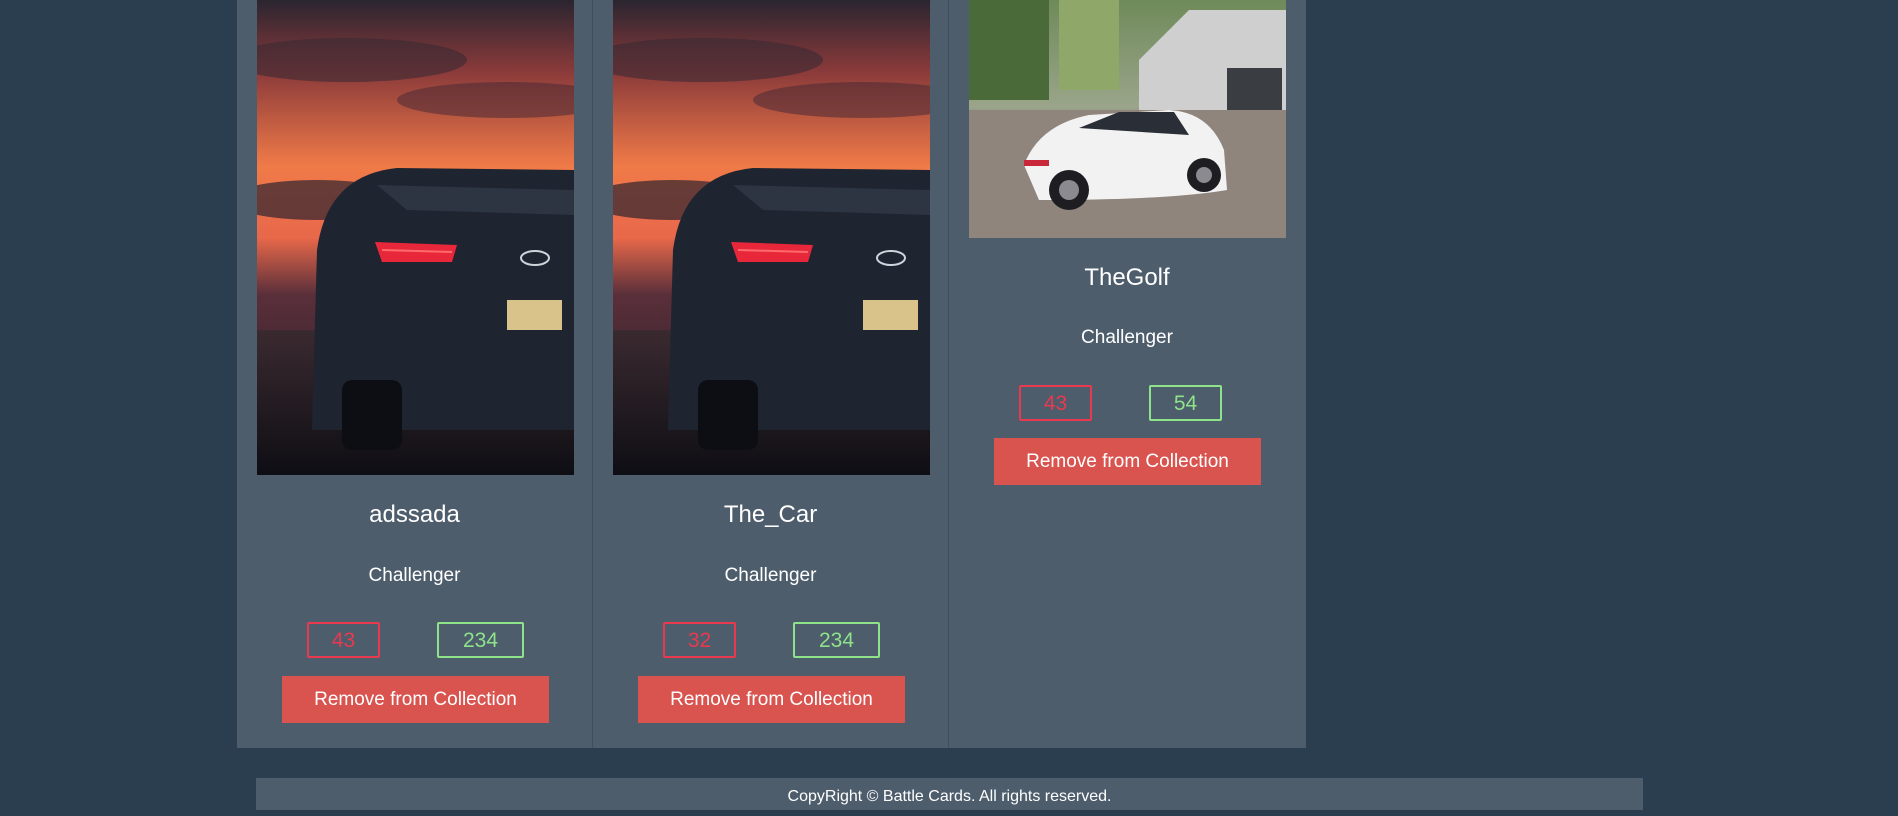  What do you see at coordinates (414, 514) in the screenshot?
I see `card-name: adssada` at bounding box center [414, 514].